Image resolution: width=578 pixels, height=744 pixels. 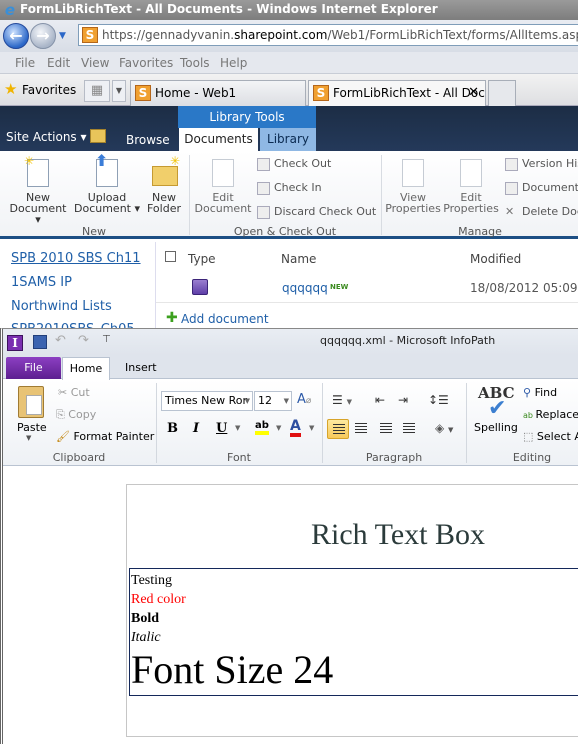 What do you see at coordinates (289, 188) in the screenshot?
I see `check-in-button: Check In` at bounding box center [289, 188].